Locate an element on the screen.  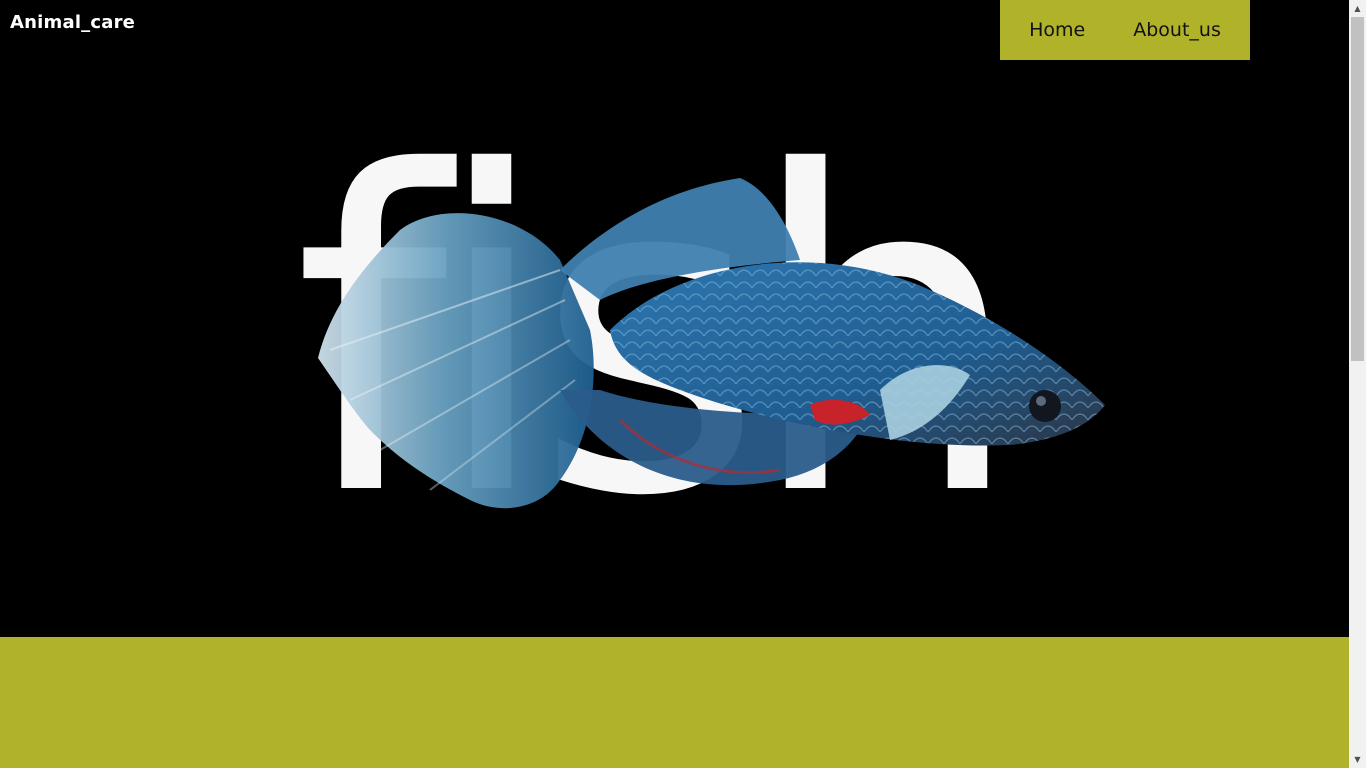
nav-about-link: About_us is located at coordinates (1177, 30).